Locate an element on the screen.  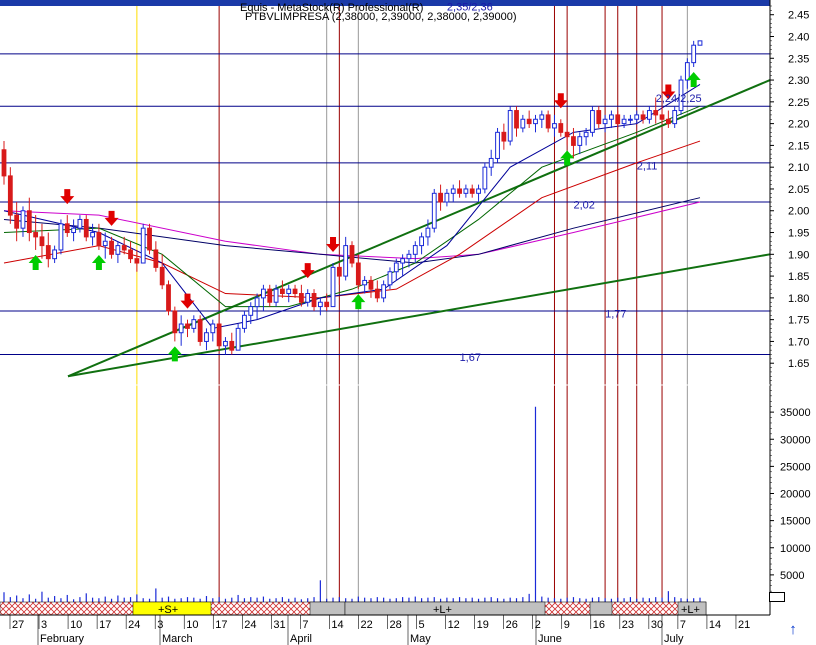
price-tick-label: 1.85 is located at coordinates (798, 277).